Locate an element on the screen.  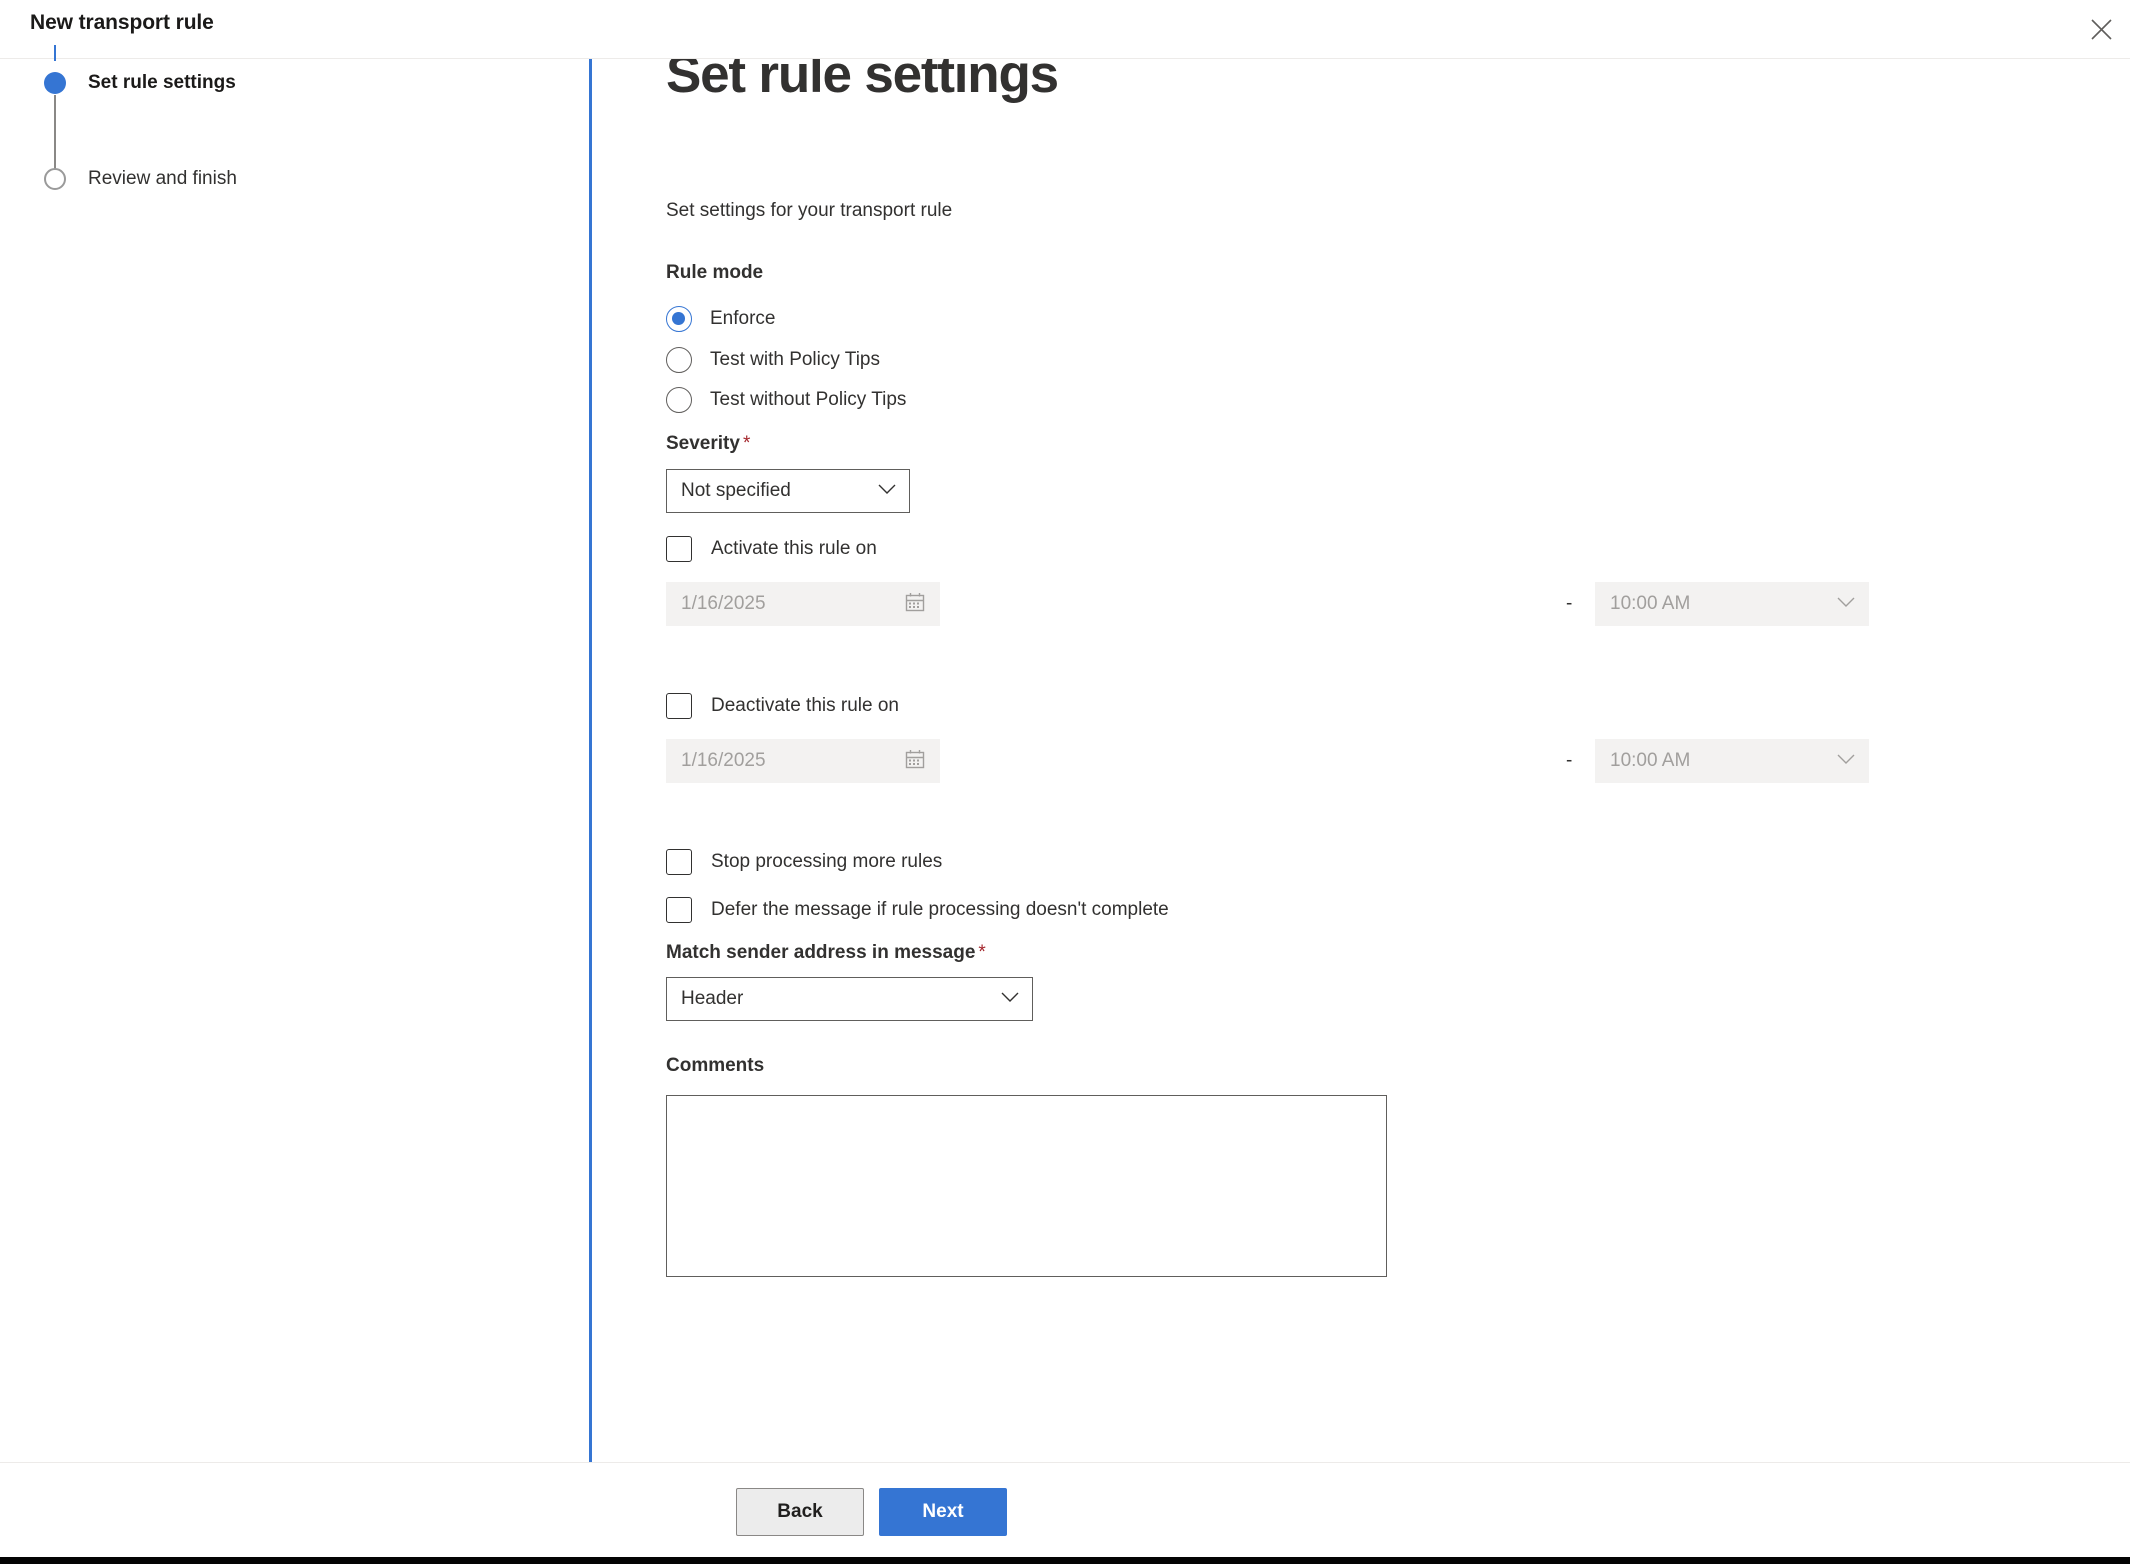
radio-label: Enforce is located at coordinates (743, 318).